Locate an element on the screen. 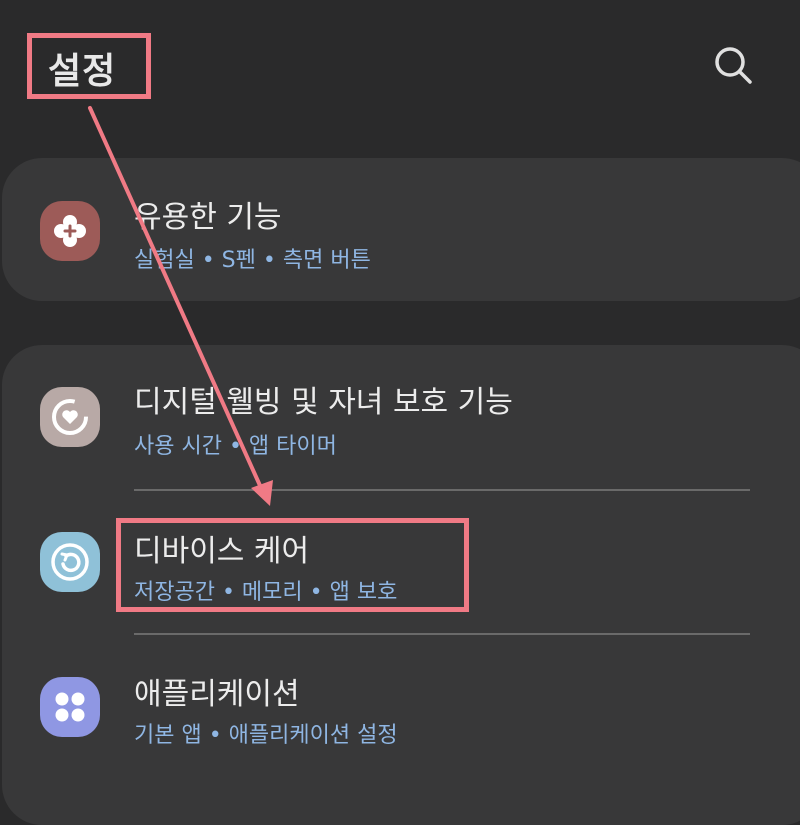  list-item-digital-wellbeing: 디지털 웰빙 및 자녀 보호 기능 사용 시간 • 앱 타이머 is located at coordinates (400, 425).